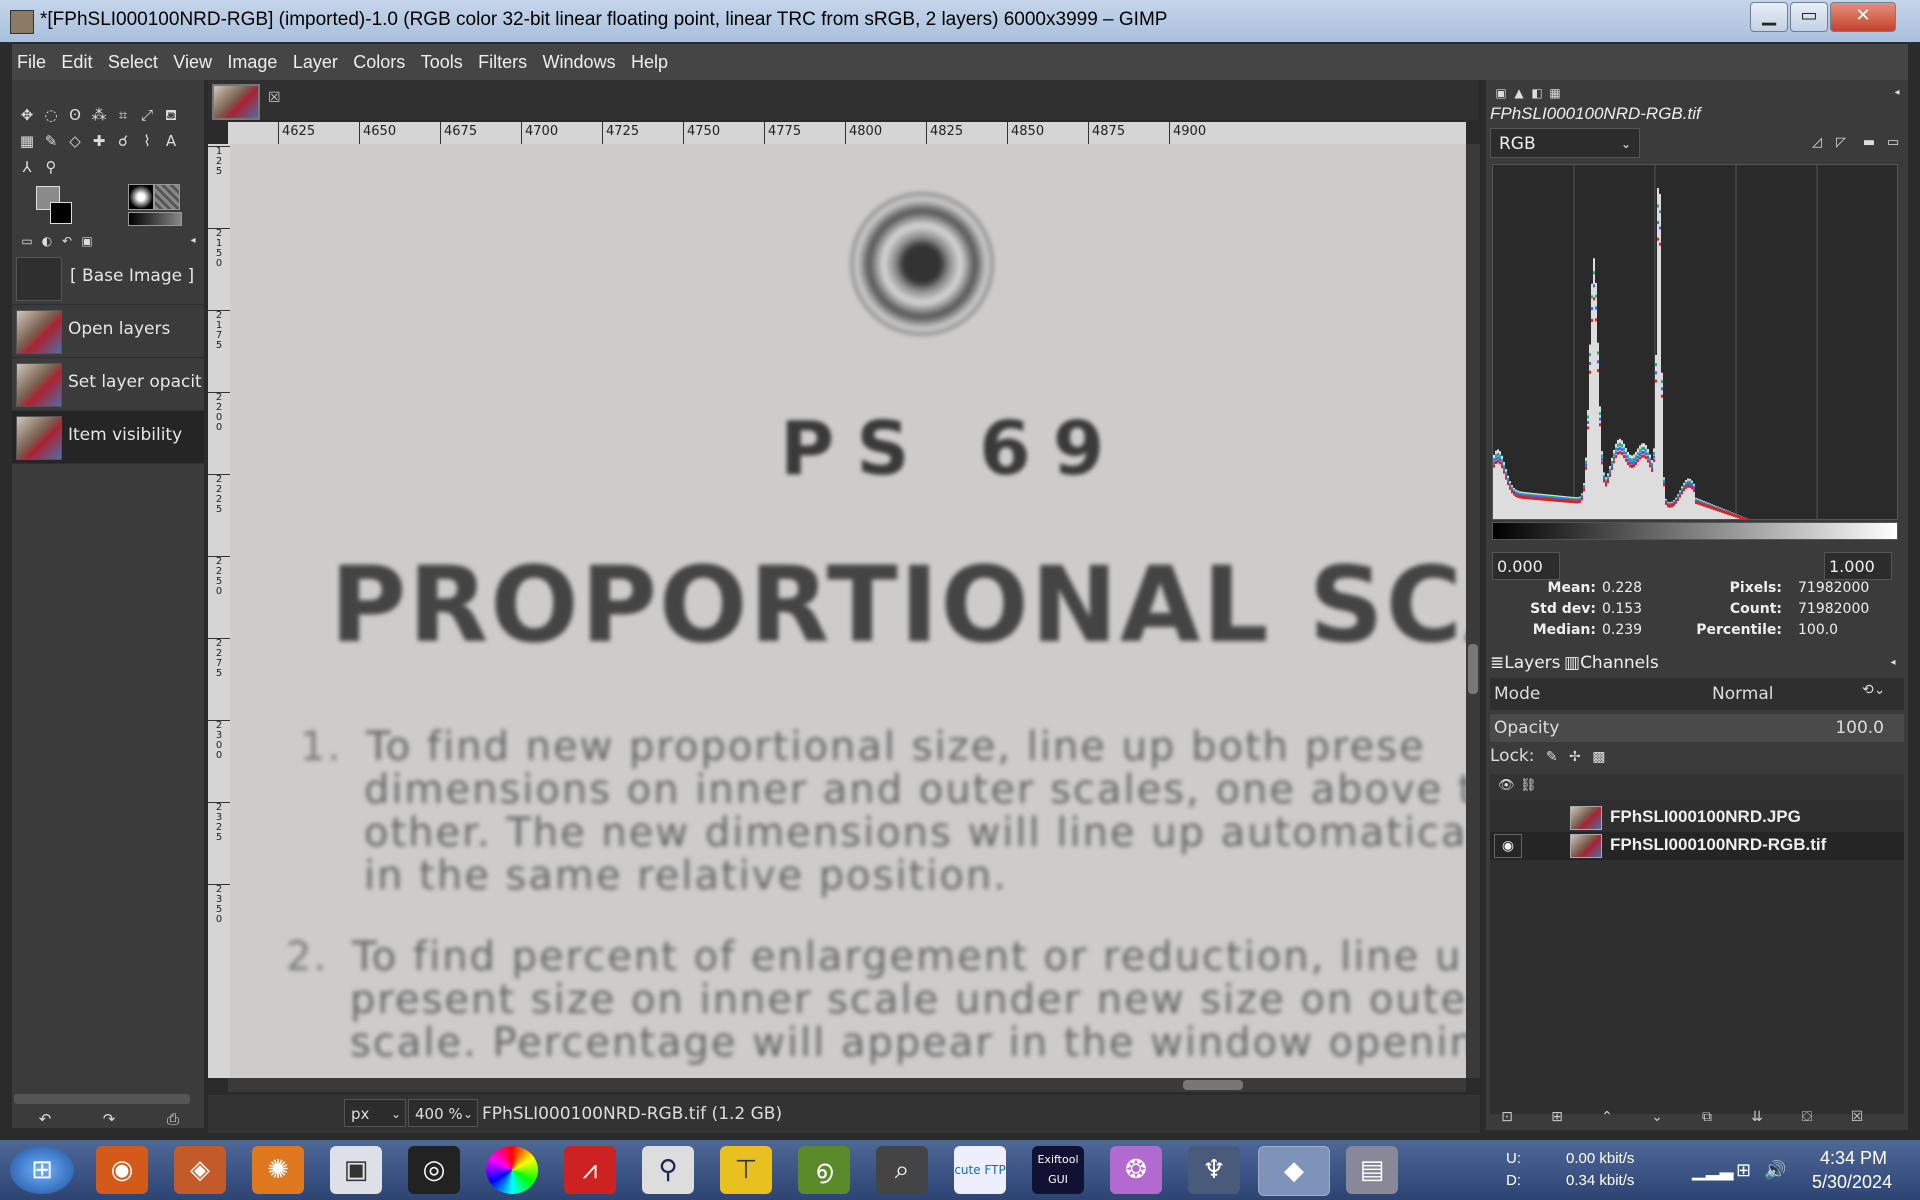  I want to click on measure-icon: ⅄, so click(27, 167).